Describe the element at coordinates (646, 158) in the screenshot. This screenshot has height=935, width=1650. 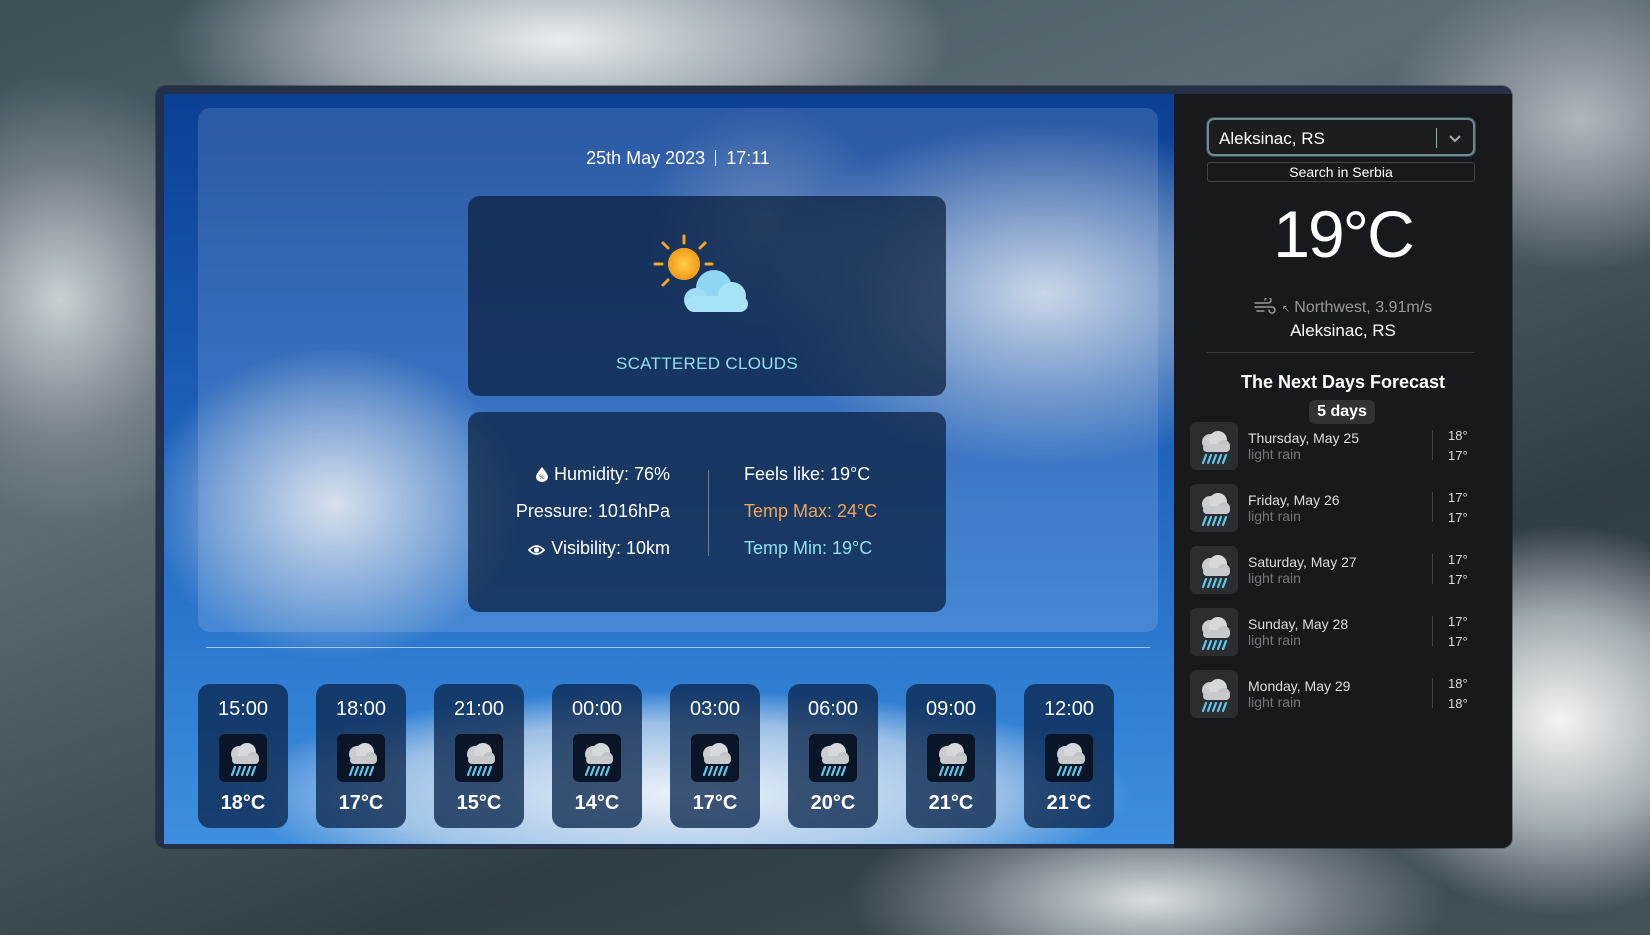
I see `current-date: 25th May 2023` at that location.